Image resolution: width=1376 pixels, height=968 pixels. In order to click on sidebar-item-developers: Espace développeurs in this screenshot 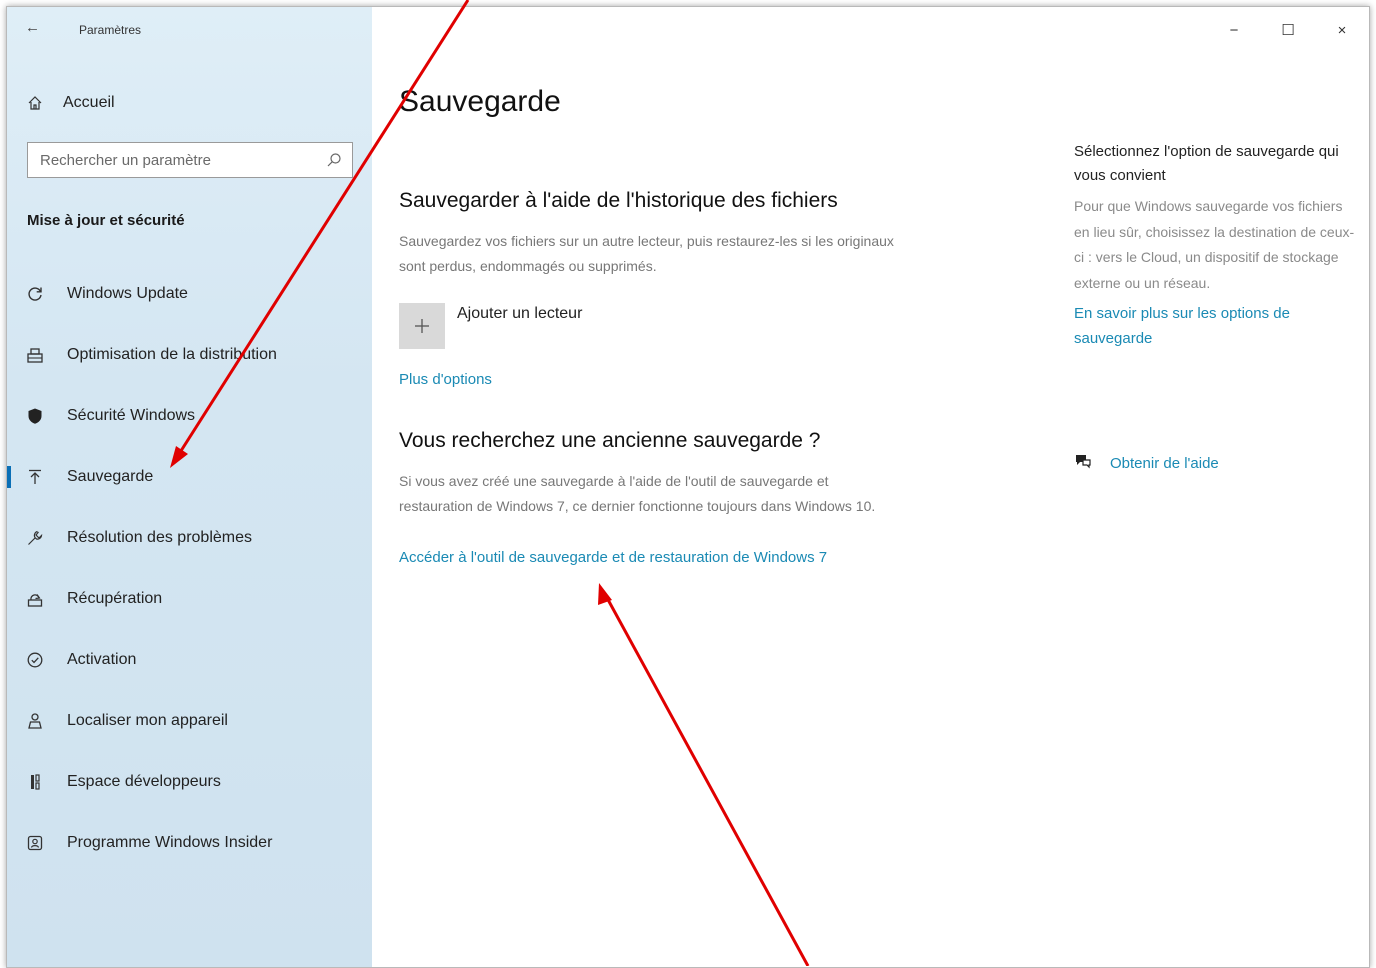, I will do `click(189, 781)`.